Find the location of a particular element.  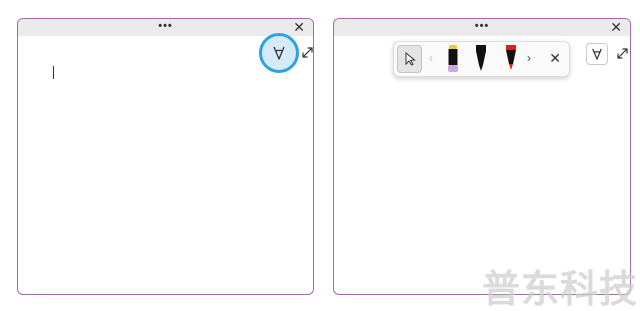

ink-toolbar: ‹ › ✕ is located at coordinates (481, 59).